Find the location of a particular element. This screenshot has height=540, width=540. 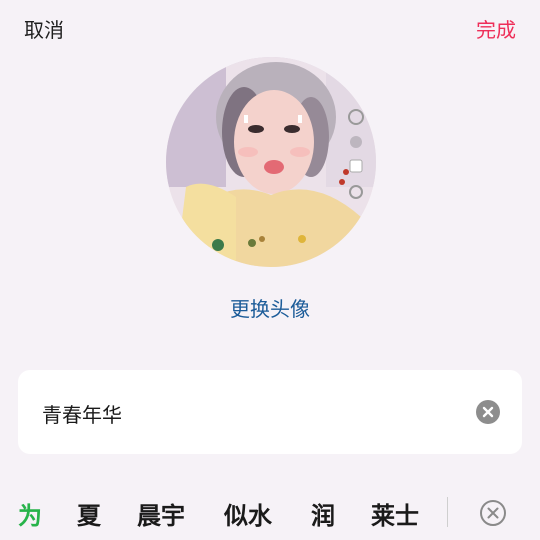

done-button: 完成 is located at coordinates (496, 28).